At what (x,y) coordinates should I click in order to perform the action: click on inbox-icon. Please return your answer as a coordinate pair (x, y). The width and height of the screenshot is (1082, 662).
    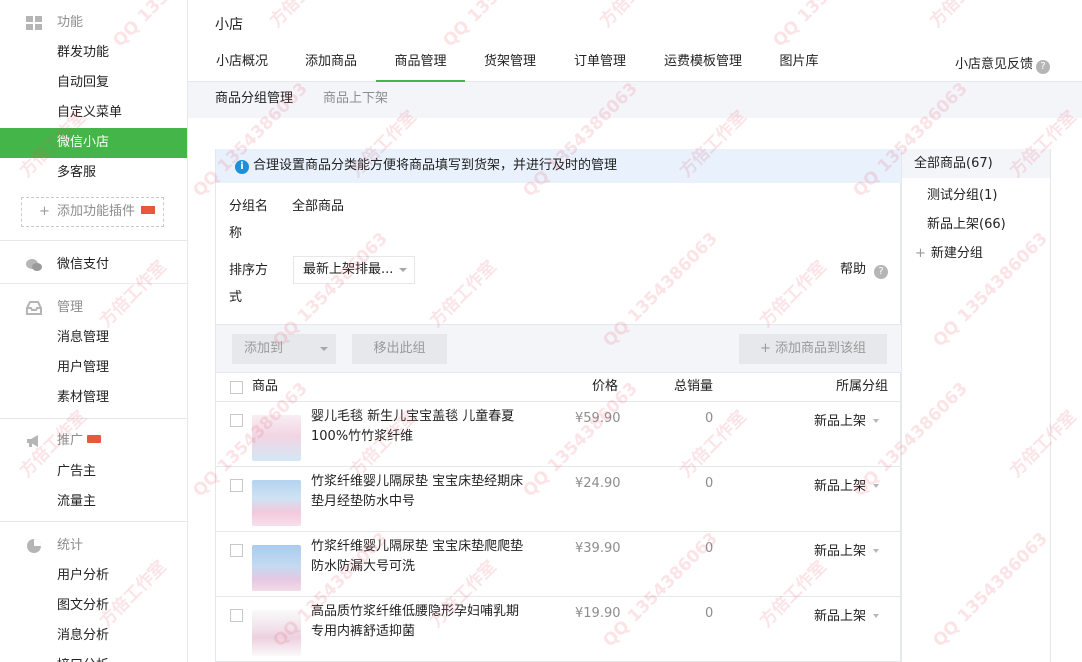
    Looking at the image, I should click on (34, 308).